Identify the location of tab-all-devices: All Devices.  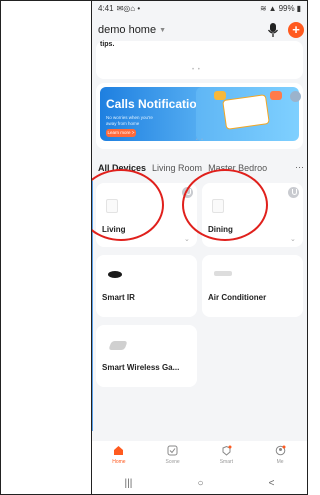
(122, 168).